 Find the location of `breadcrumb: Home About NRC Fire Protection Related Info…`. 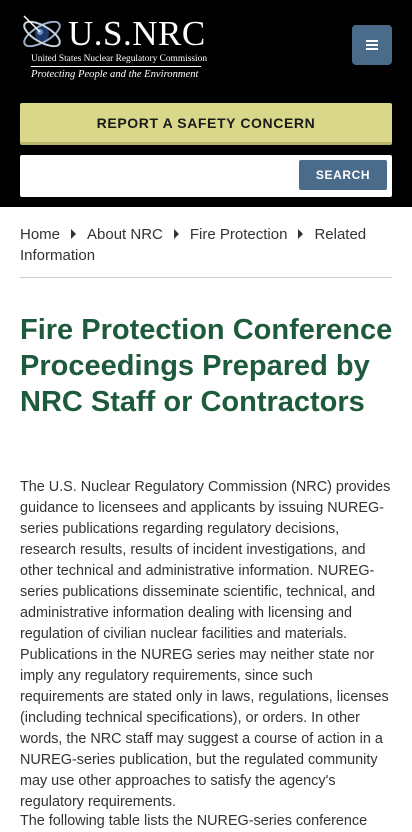

breadcrumb: Home About NRC Fire Protection Related Info… is located at coordinates (206, 245).